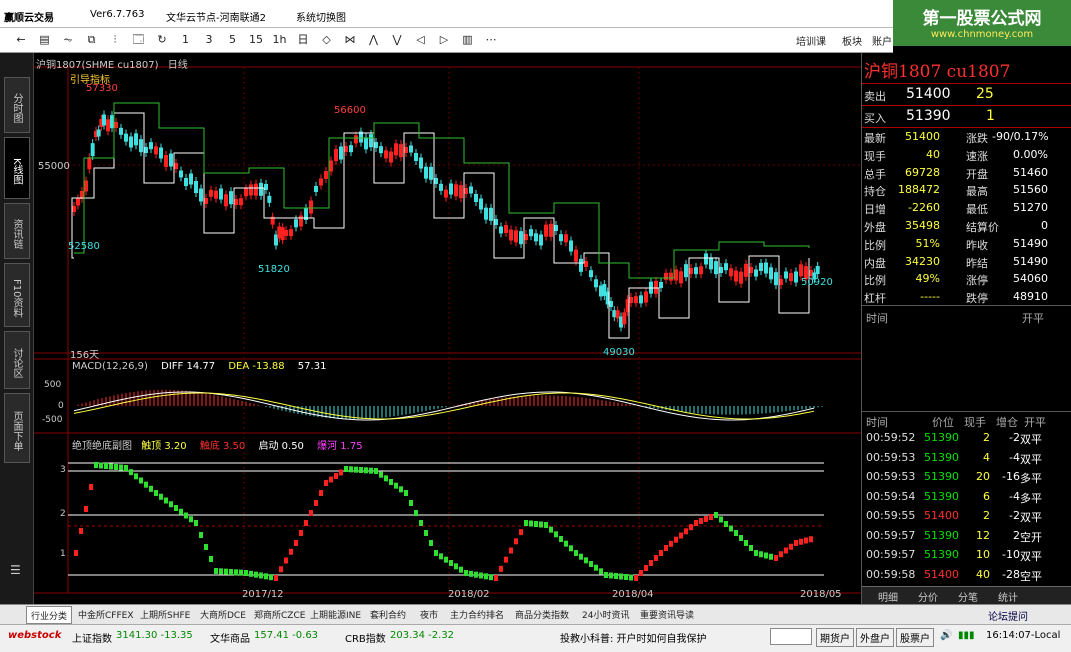 This screenshot has width=1071, height=652. Describe the element at coordinates (17, 105) in the screenshot. I see `left-tab-0: 分时图` at that location.